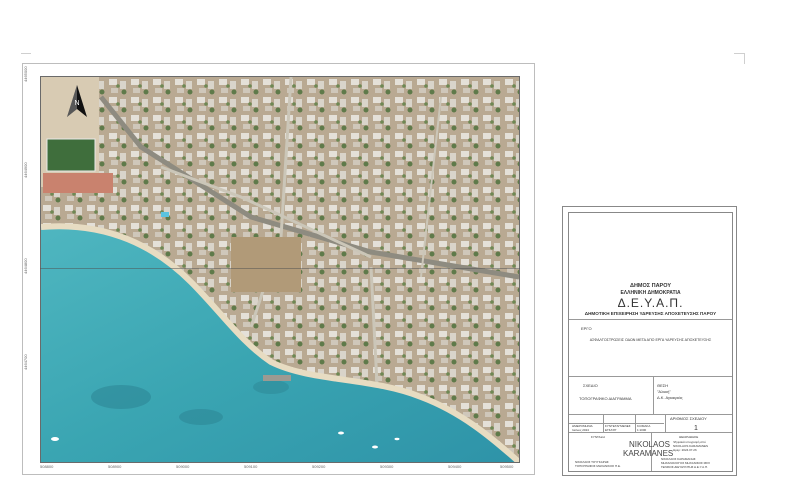 The height and width of the screenshot is (490, 800). I want to click on map-x-tick: 508800, so click(47, 466).